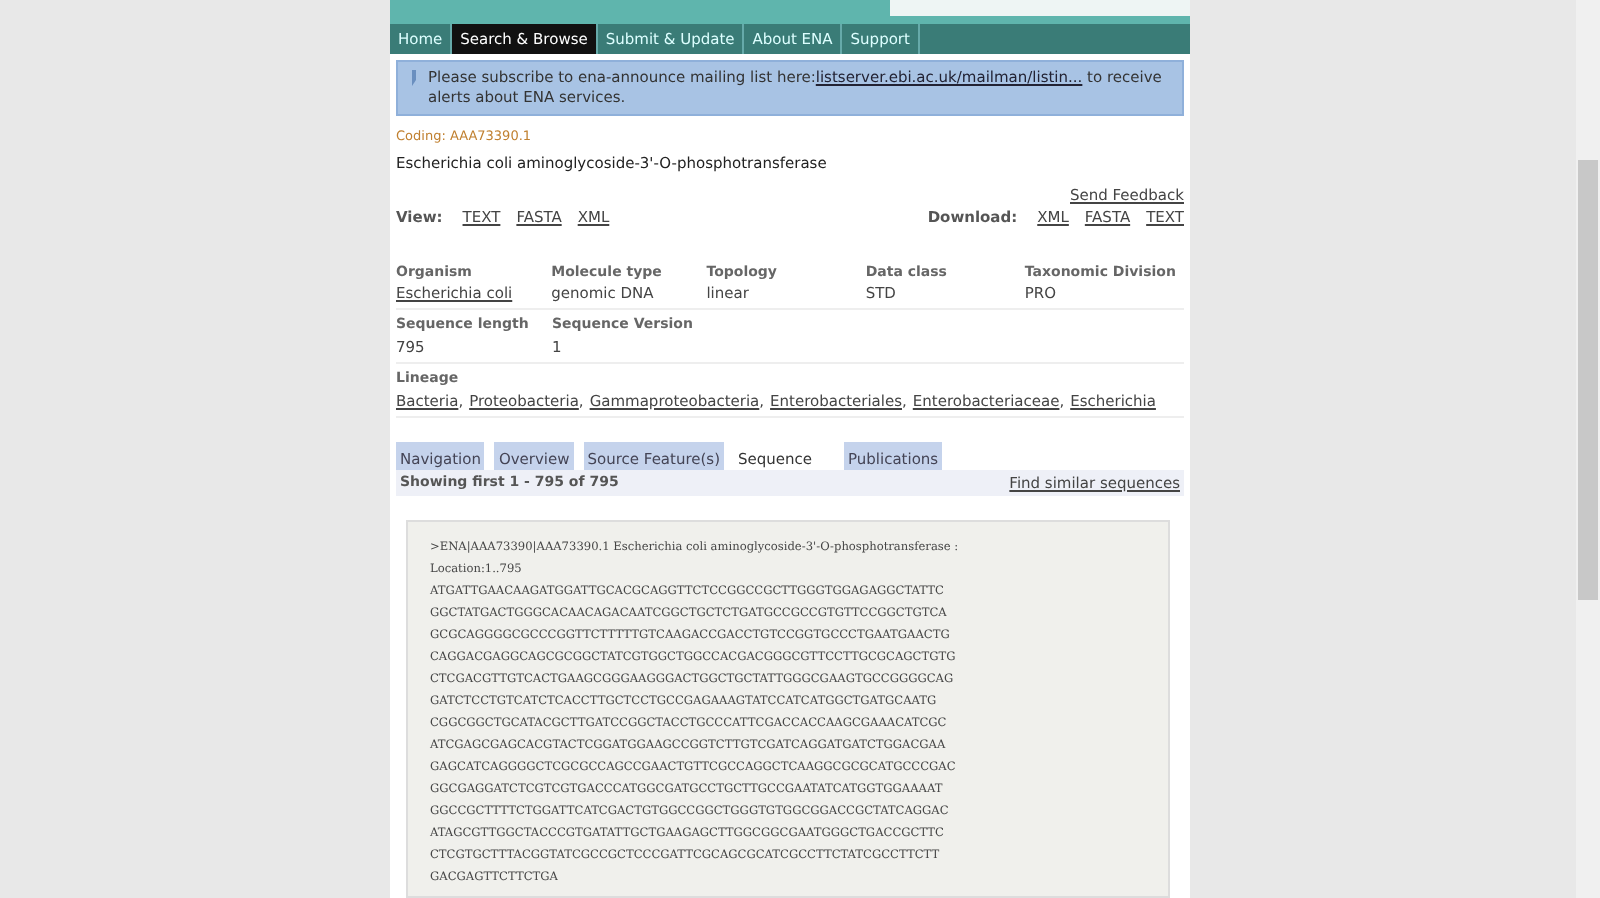 This screenshot has height=898, width=1600. Describe the element at coordinates (1588, 380) in the screenshot. I see `scrollbar-thumb` at that location.